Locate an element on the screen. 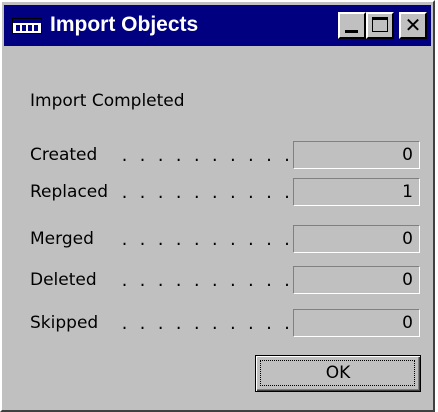 This screenshot has width=438, height=412. created-count-field: 0 is located at coordinates (356, 155).